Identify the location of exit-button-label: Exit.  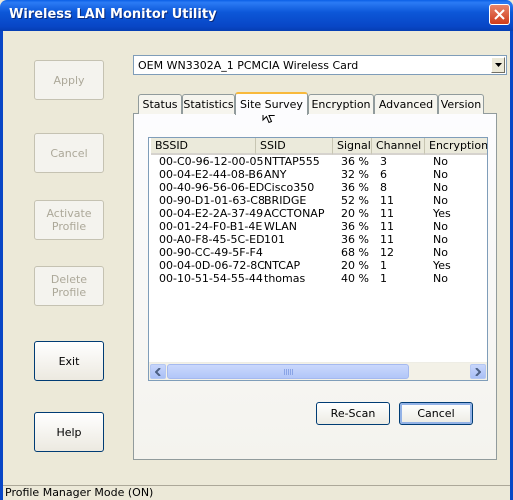
(69, 361).